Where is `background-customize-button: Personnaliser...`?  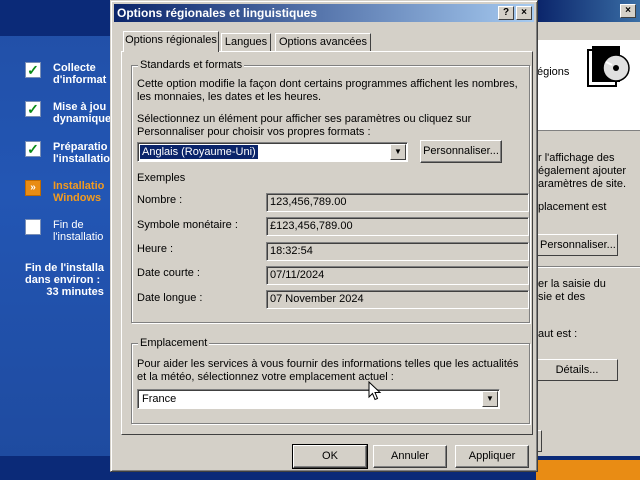
background-customize-button: Personnaliser... is located at coordinates (577, 245).